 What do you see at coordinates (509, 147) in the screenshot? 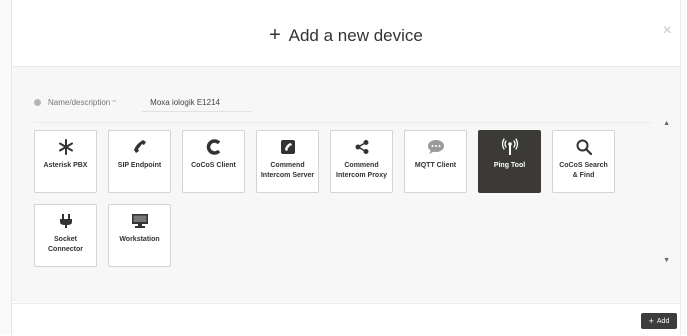
I see `antenna-icon` at bounding box center [509, 147].